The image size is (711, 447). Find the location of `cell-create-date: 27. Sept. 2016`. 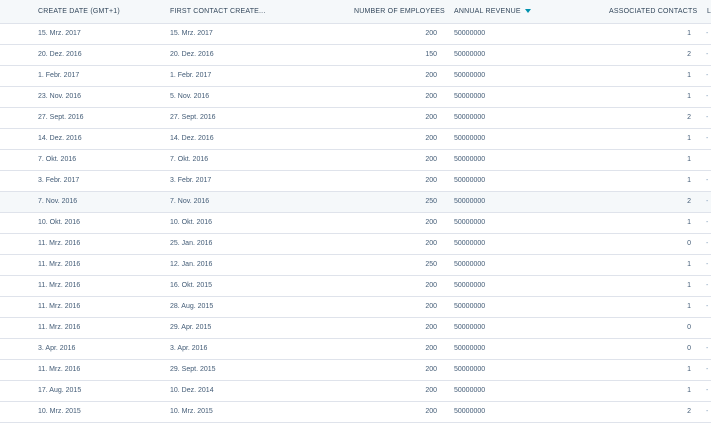

cell-create-date: 27. Sept. 2016 is located at coordinates (61, 117).